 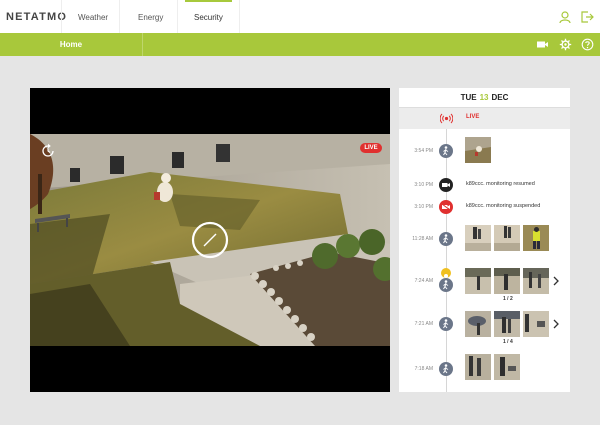 What do you see at coordinates (93, 17) in the screenshot?
I see `tab-weather: Weather` at bounding box center [93, 17].